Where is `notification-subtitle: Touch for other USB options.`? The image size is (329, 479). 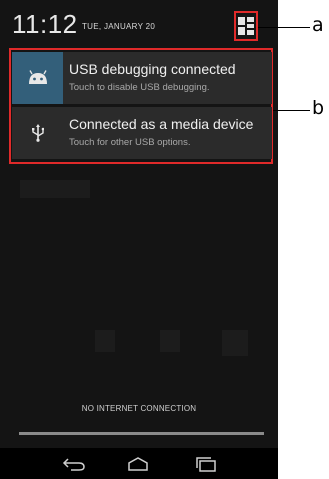
notification-subtitle: Touch for other USB options. is located at coordinates (130, 142).